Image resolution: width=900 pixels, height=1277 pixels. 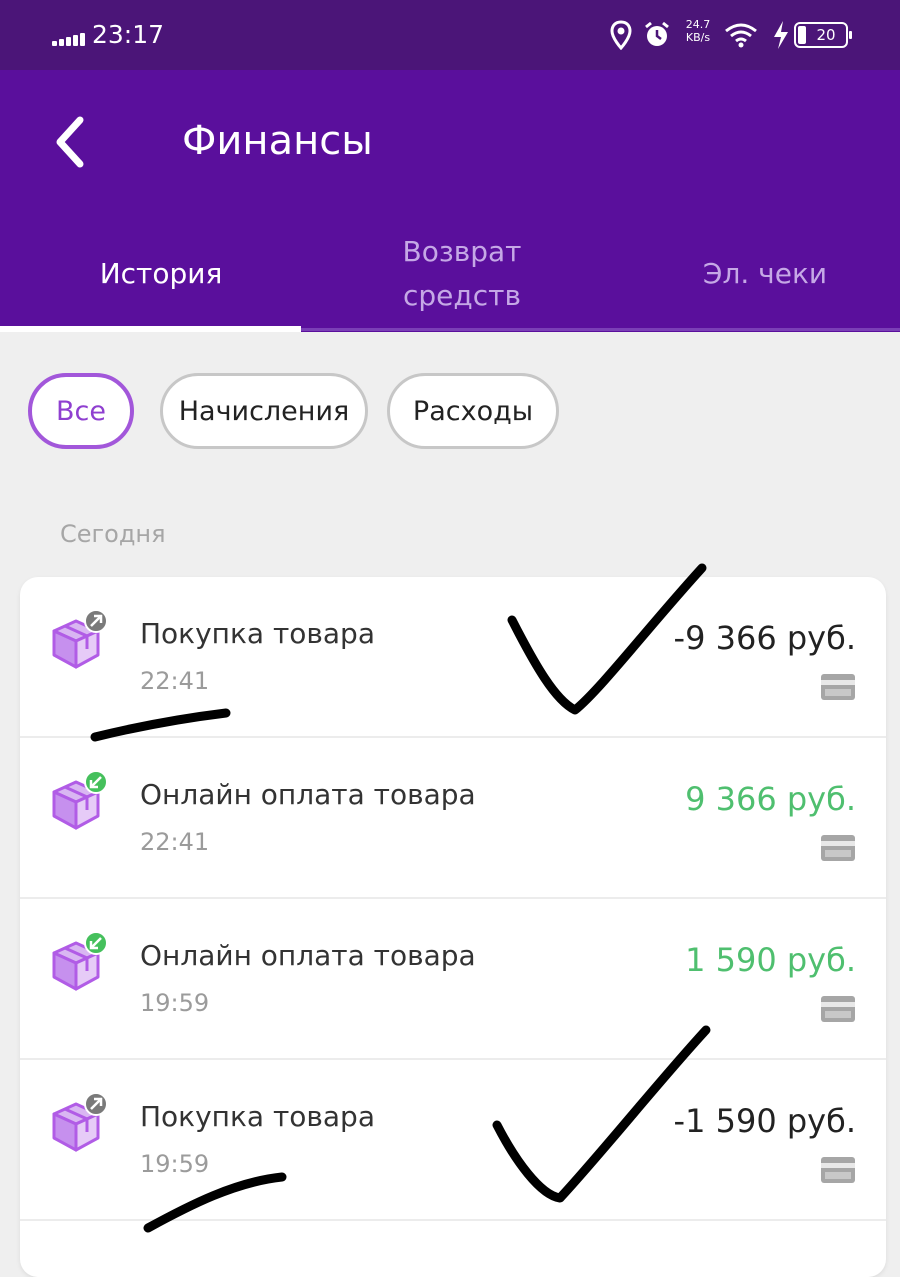 I want to click on transaction-row: Онлайн оплата товара 19:59 1 590 руб., so click(x=453, y=979).